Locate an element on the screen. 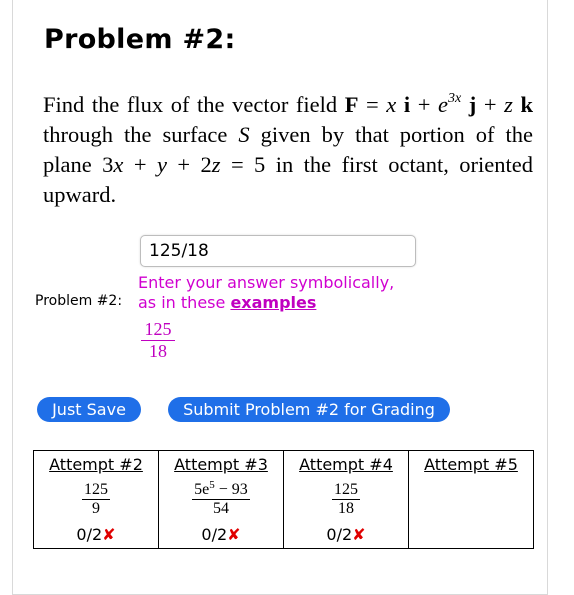 This screenshot has height=595, width=574. preview-numerator: 125 is located at coordinates (158, 329).